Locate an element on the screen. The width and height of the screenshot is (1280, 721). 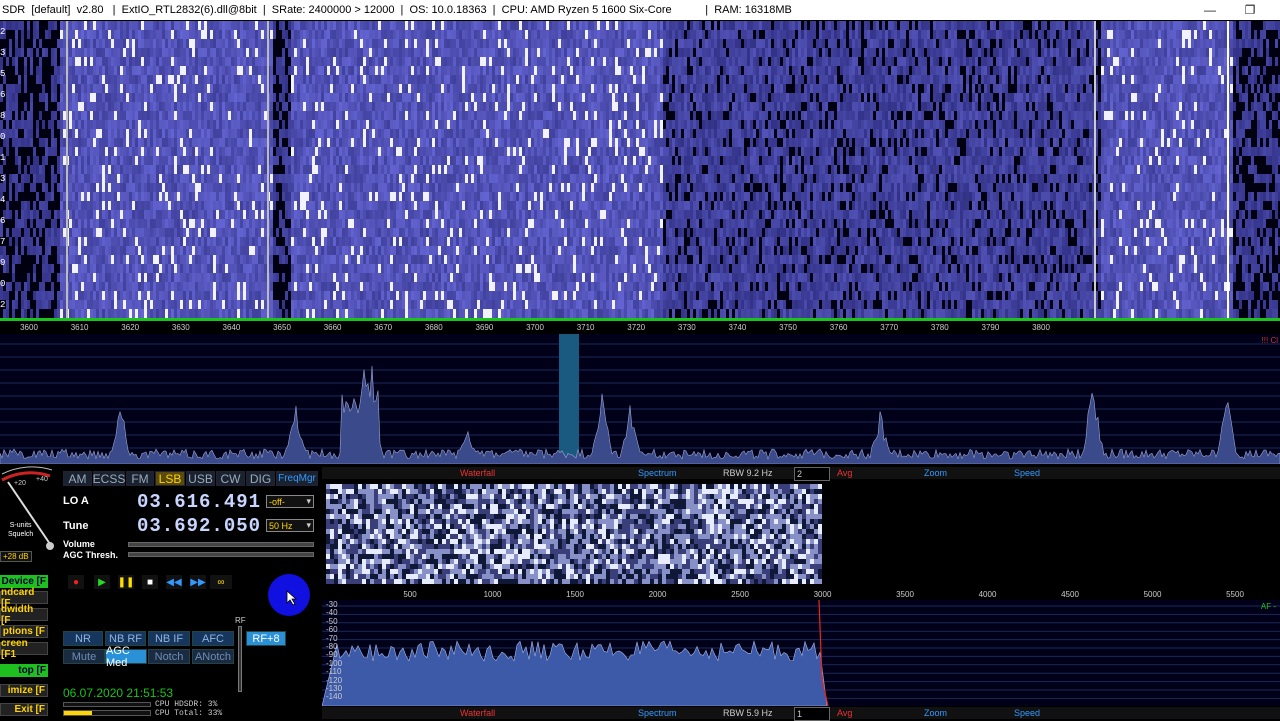
dsp-button-rf-8: RF+8 is located at coordinates (266, 638).